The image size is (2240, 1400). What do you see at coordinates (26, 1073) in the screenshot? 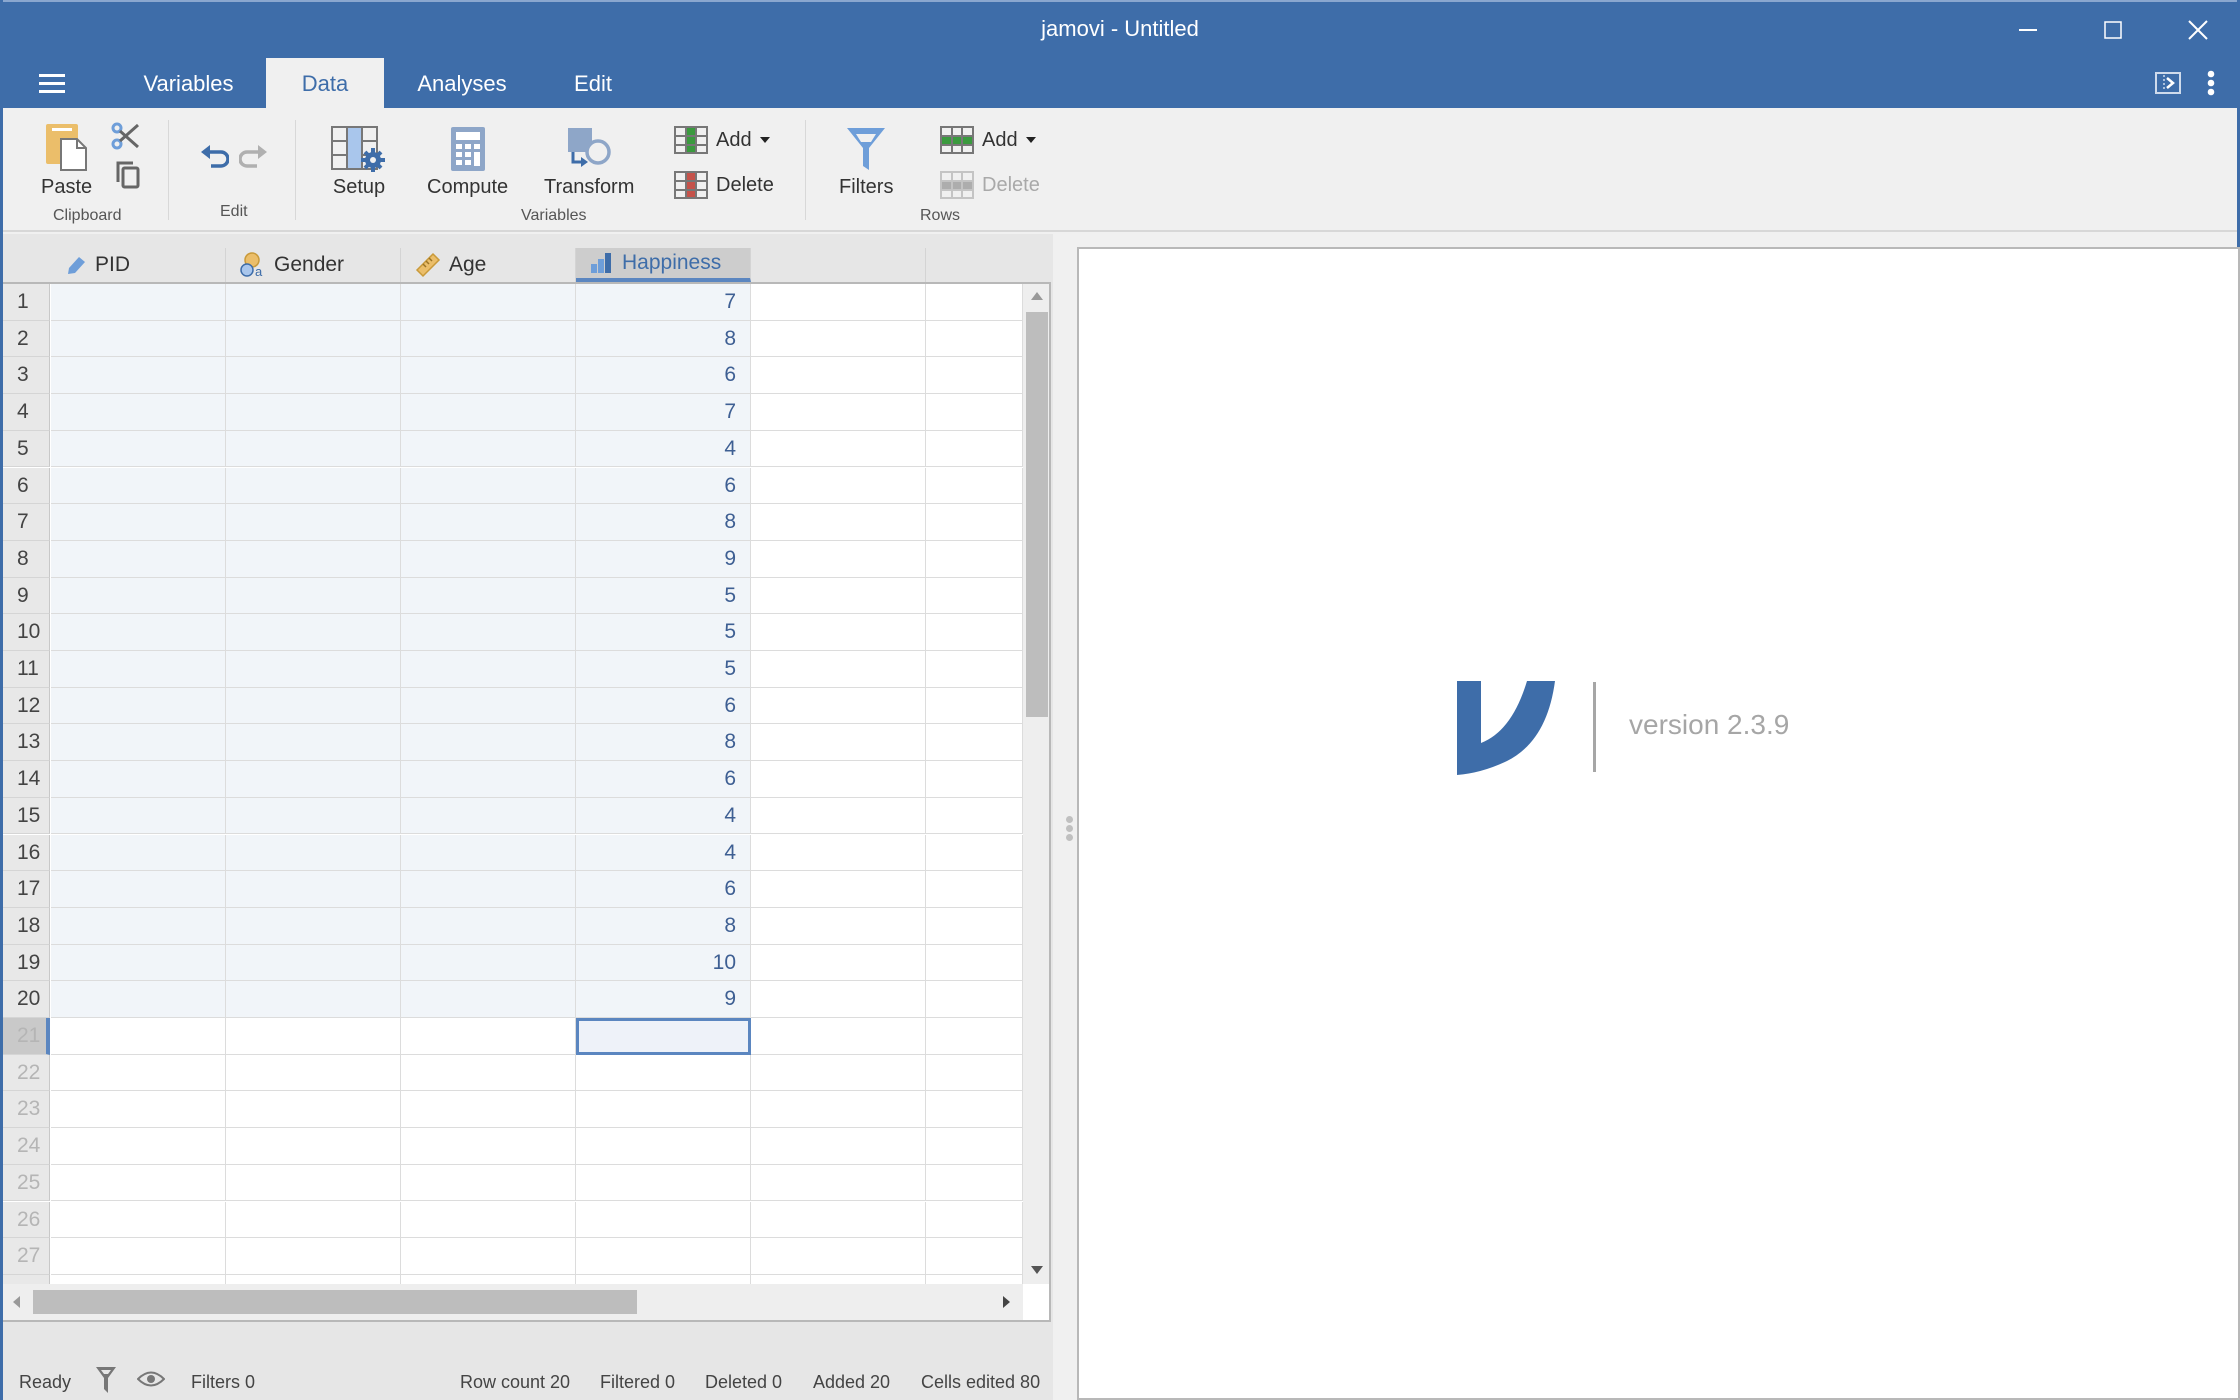
I see `row-number: 22` at bounding box center [26, 1073].